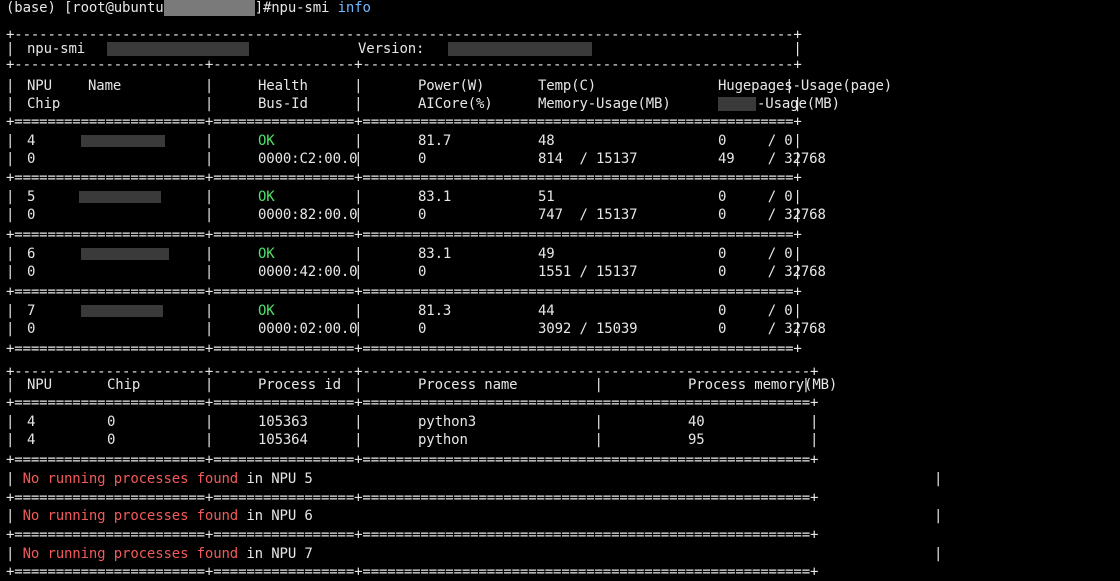  I want to click on hbm-value: 49 / 32768, so click(772, 159).